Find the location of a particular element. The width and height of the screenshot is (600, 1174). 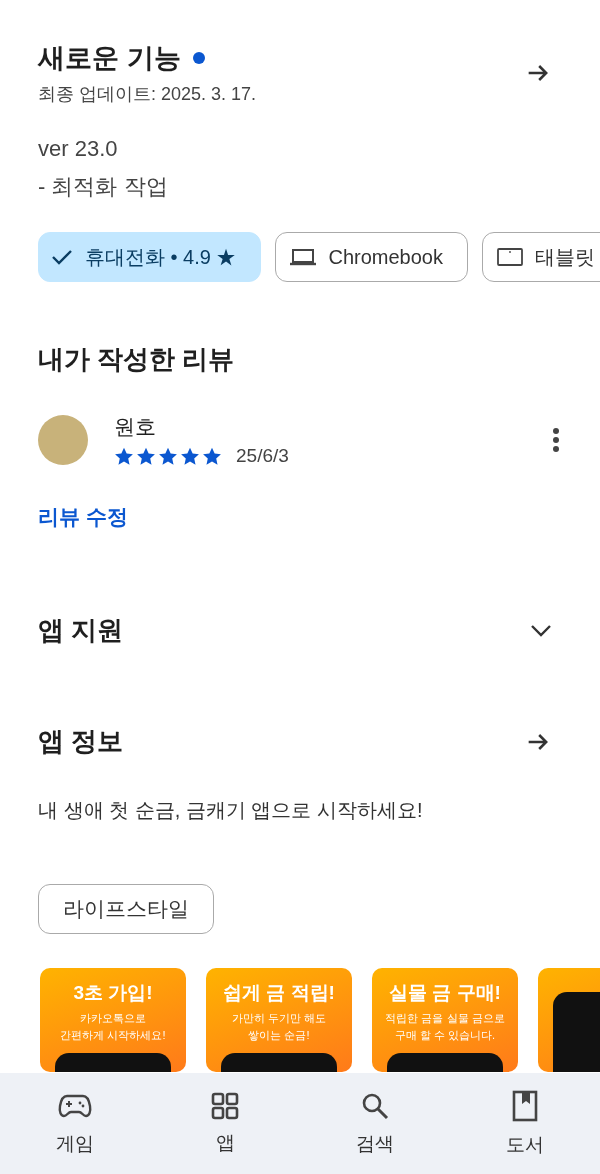

check-icon is located at coordinates (62, 257).